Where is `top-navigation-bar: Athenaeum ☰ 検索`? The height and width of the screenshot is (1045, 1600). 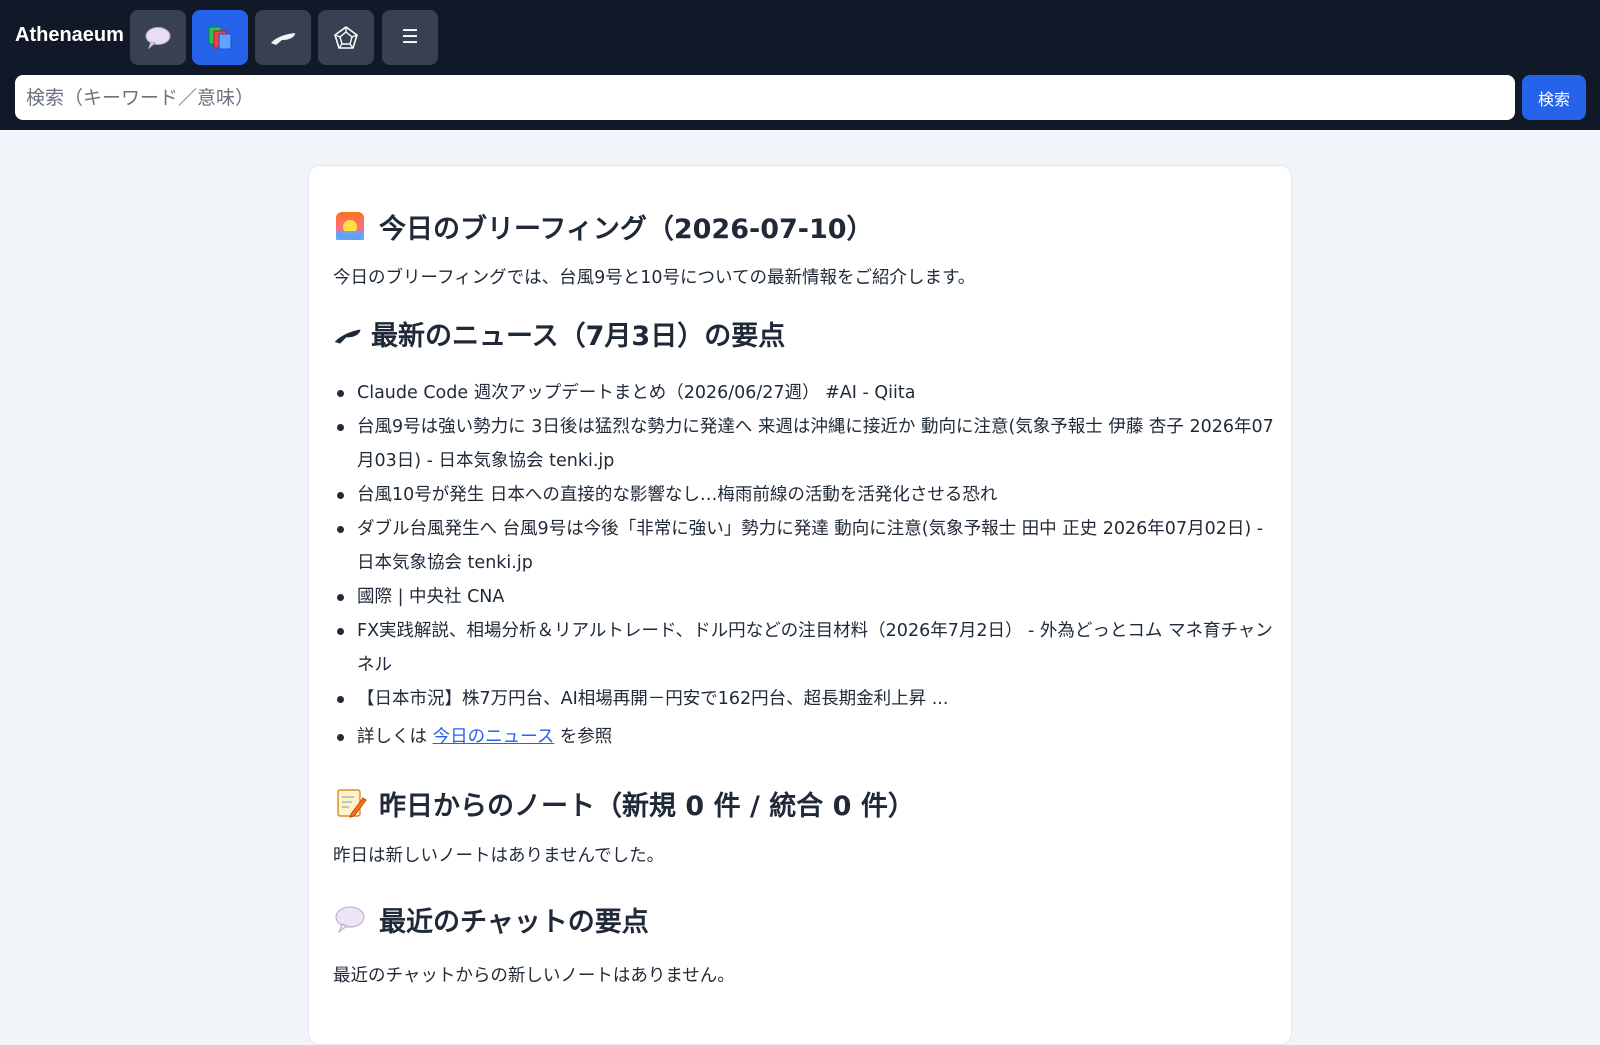
top-navigation-bar: Athenaeum ☰ 検索 is located at coordinates (800, 65).